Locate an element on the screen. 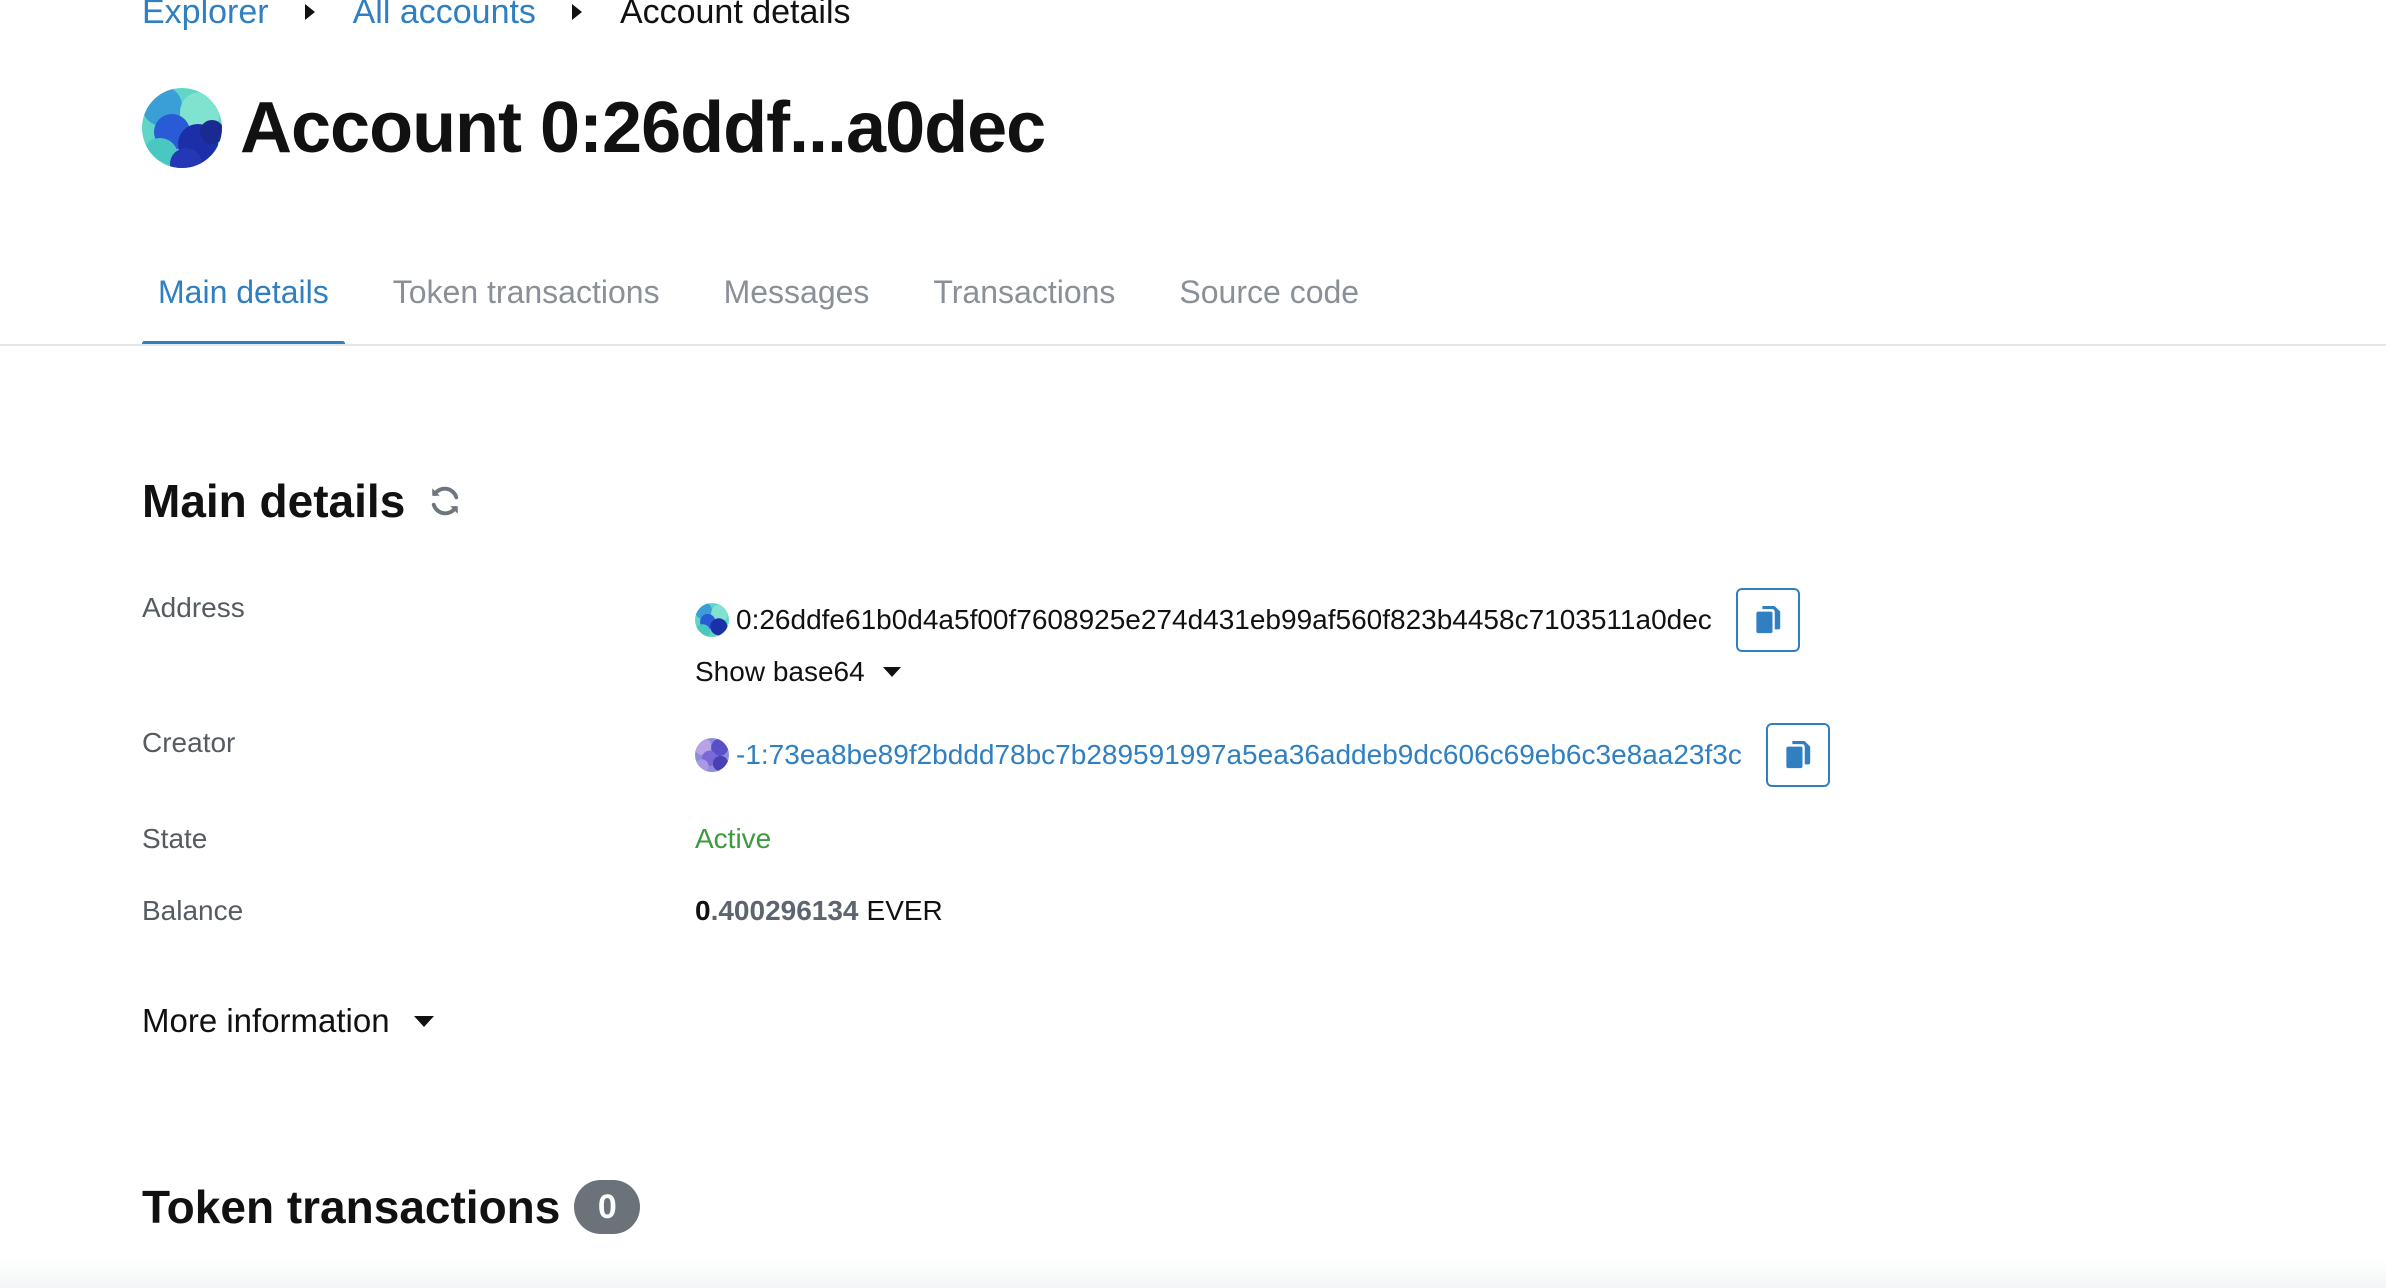 The width and height of the screenshot is (2386, 1288). show-base64-label: Show base64 is located at coordinates (780, 671).